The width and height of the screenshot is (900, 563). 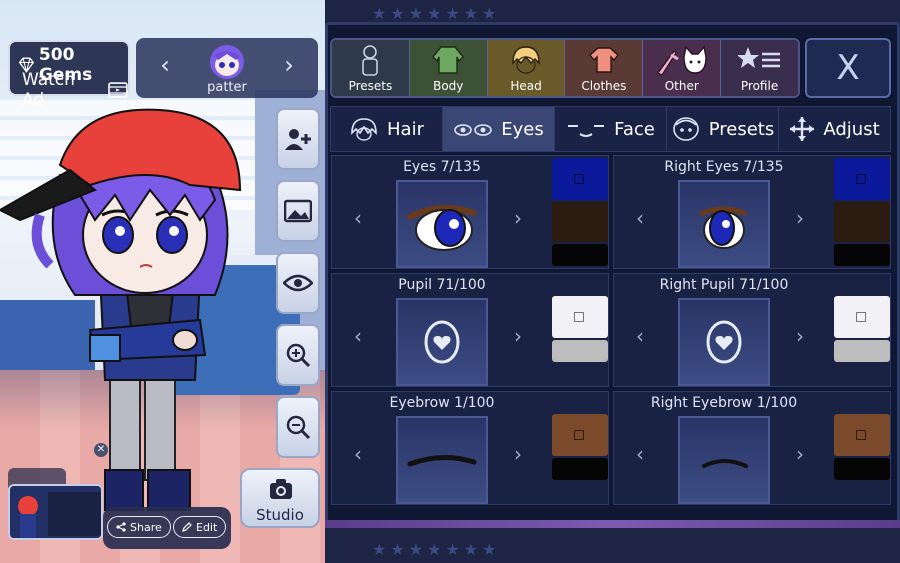 I want to click on visibility-button, so click(x=298, y=283).